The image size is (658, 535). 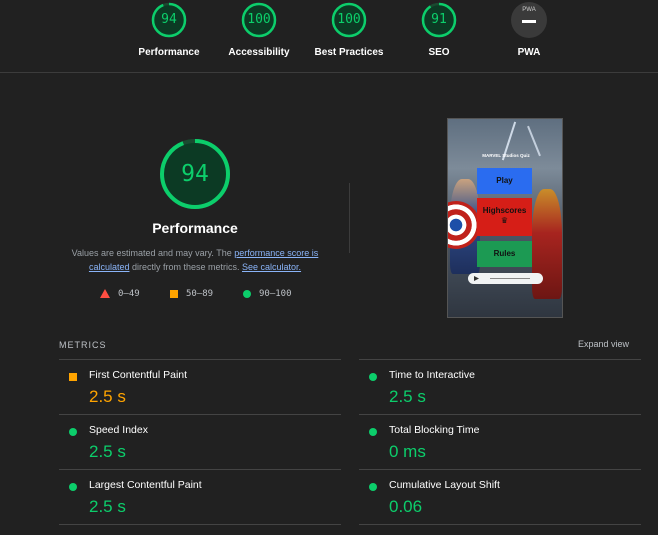 What do you see at coordinates (500, 441) in the screenshot?
I see `metric-total-blocking-time: Total Blocking Time 0 ms` at bounding box center [500, 441].